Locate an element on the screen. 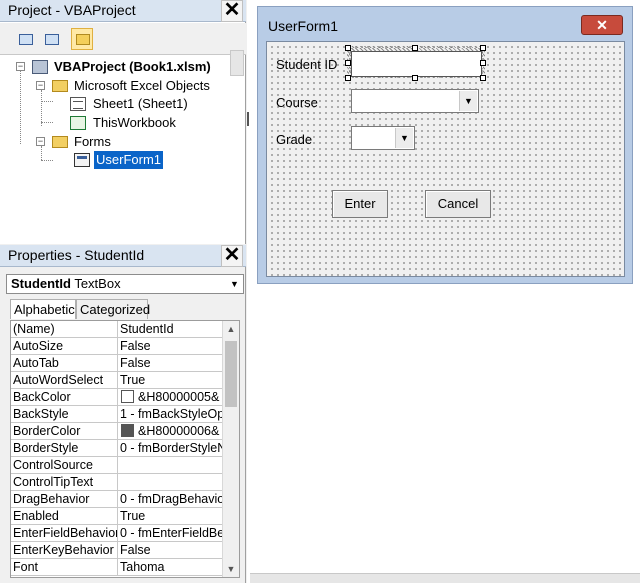  scroll-down-icon: ▼ is located at coordinates (231, 569).